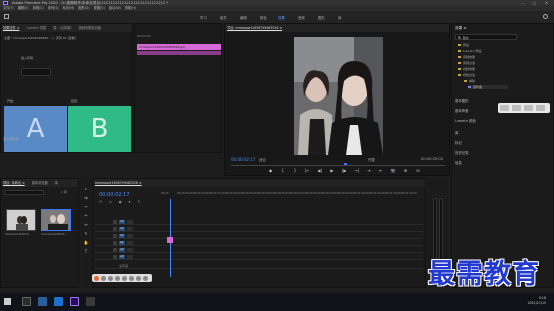 This screenshot has height=311, width=554. I want to click on track-master: 主声道, so click(259, 266).